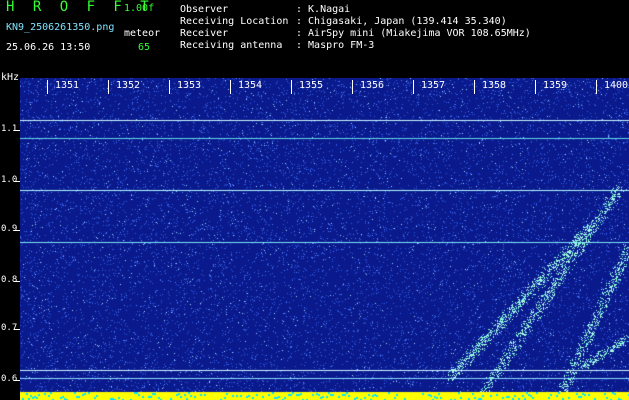 Image resolution: width=629 pixels, height=400 pixels. What do you see at coordinates (9, 328) in the screenshot?
I see `y-tick-label: 0.7` at bounding box center [9, 328].